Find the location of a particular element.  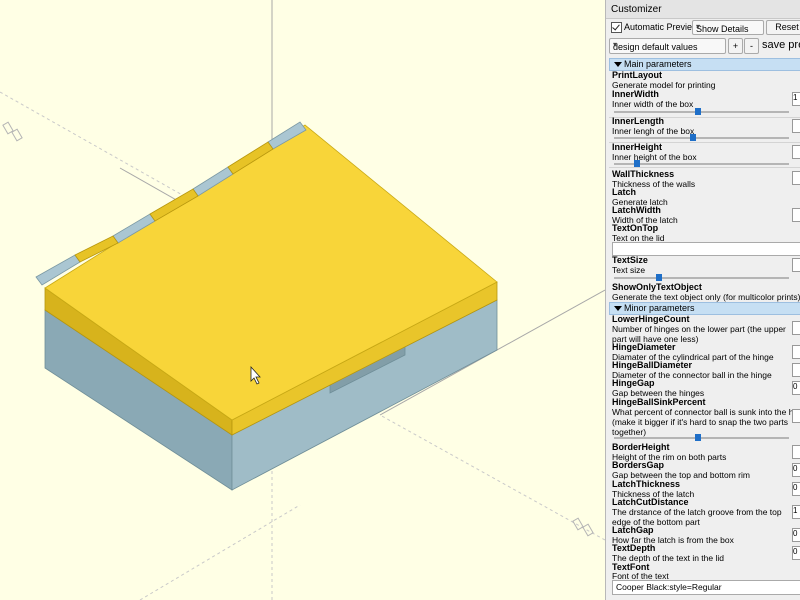

latch-gap-value: 0 is located at coordinates (795, 533).